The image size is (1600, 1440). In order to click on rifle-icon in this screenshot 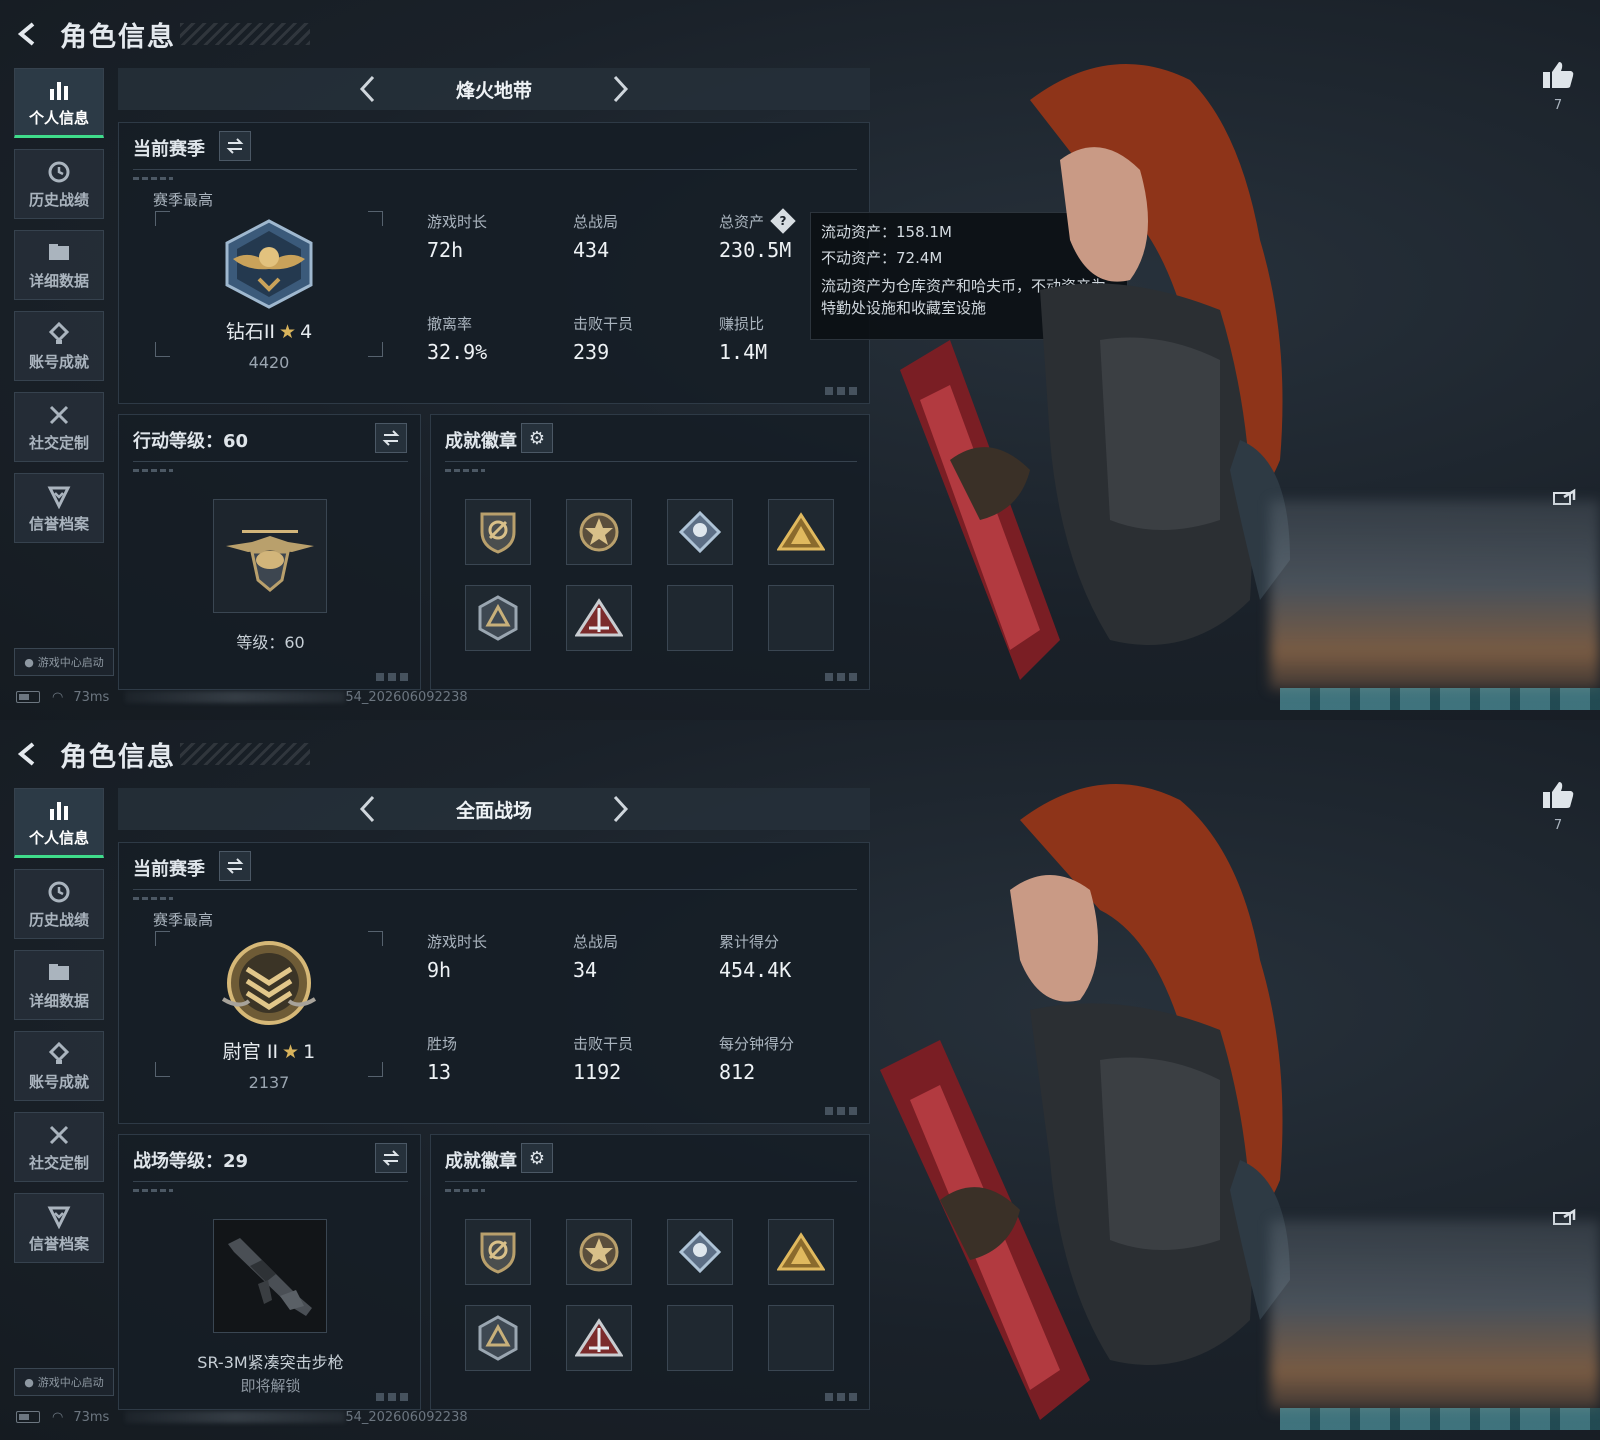, I will do `click(270, 1277)`.